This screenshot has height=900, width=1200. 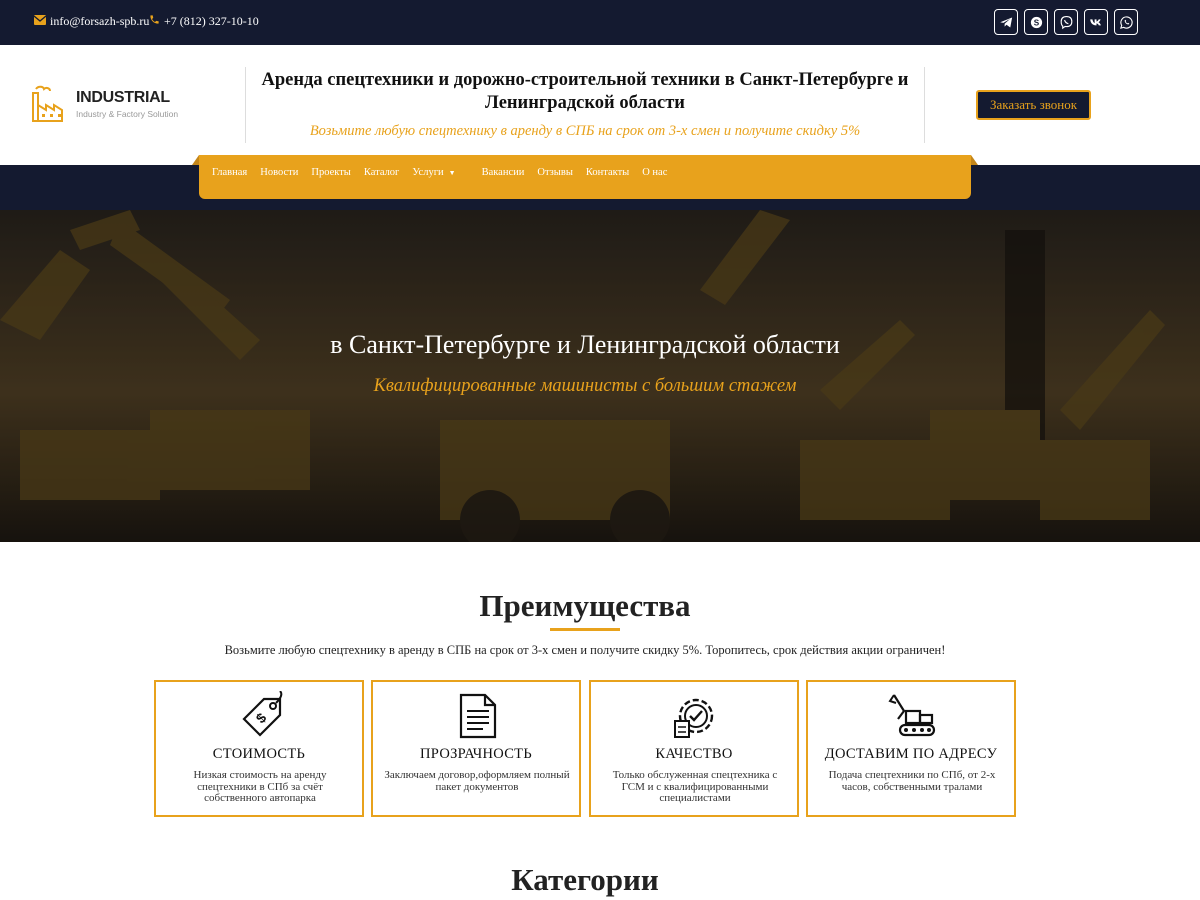 I want to click on nav-item-services-wrap: Услуги ▼, so click(x=440, y=172).